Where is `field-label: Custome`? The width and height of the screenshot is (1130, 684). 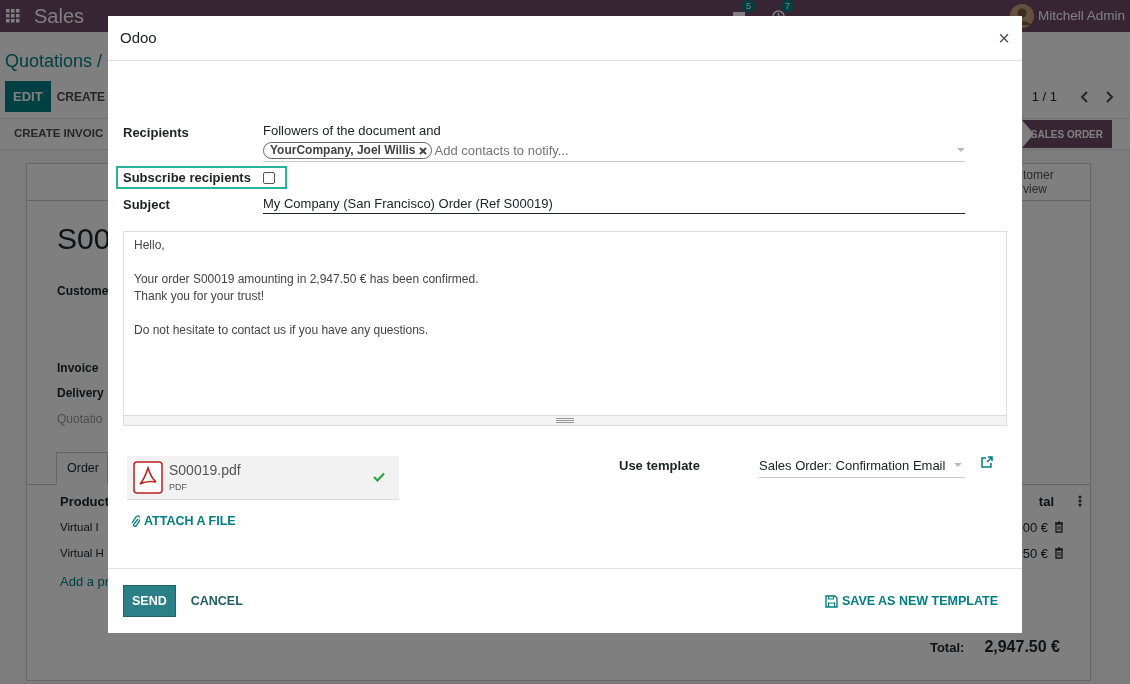
field-label: Custome is located at coordinates (83, 291).